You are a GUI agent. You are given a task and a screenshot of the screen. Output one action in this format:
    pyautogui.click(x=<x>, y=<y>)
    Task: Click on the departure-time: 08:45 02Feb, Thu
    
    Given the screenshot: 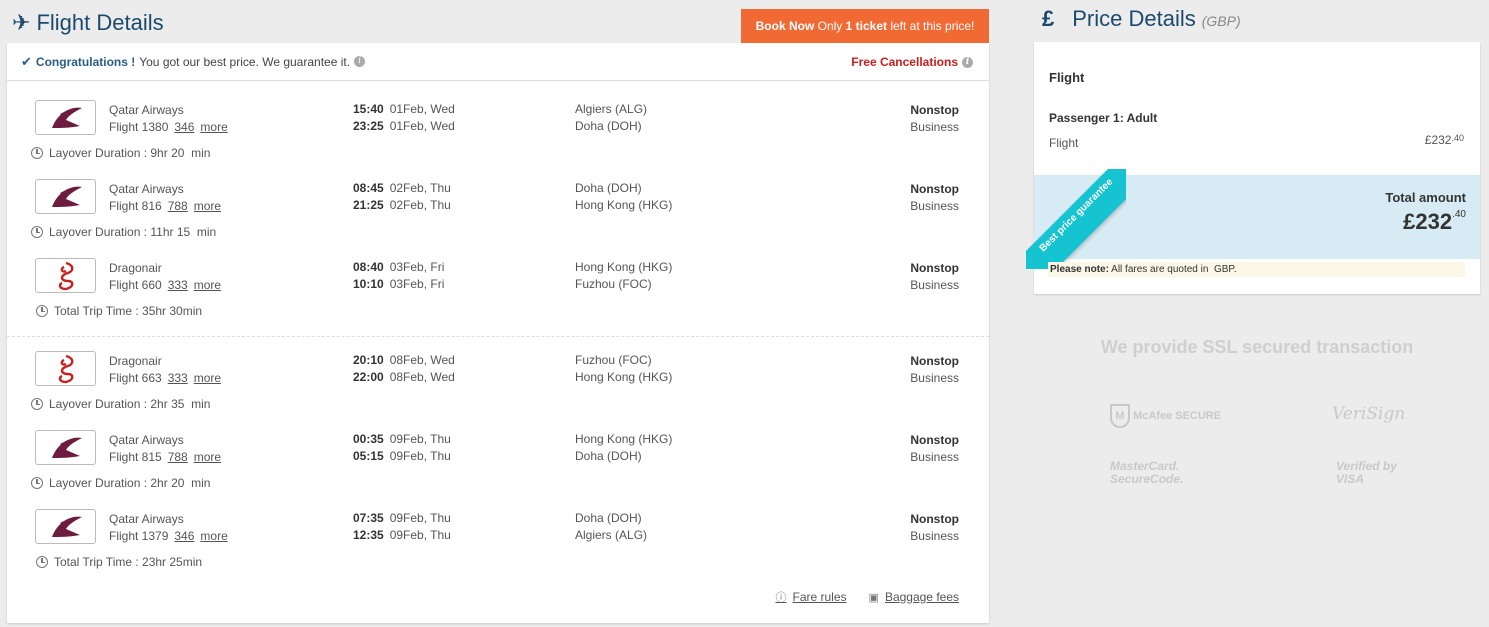 What is the action you would take?
    pyautogui.click(x=402, y=188)
    